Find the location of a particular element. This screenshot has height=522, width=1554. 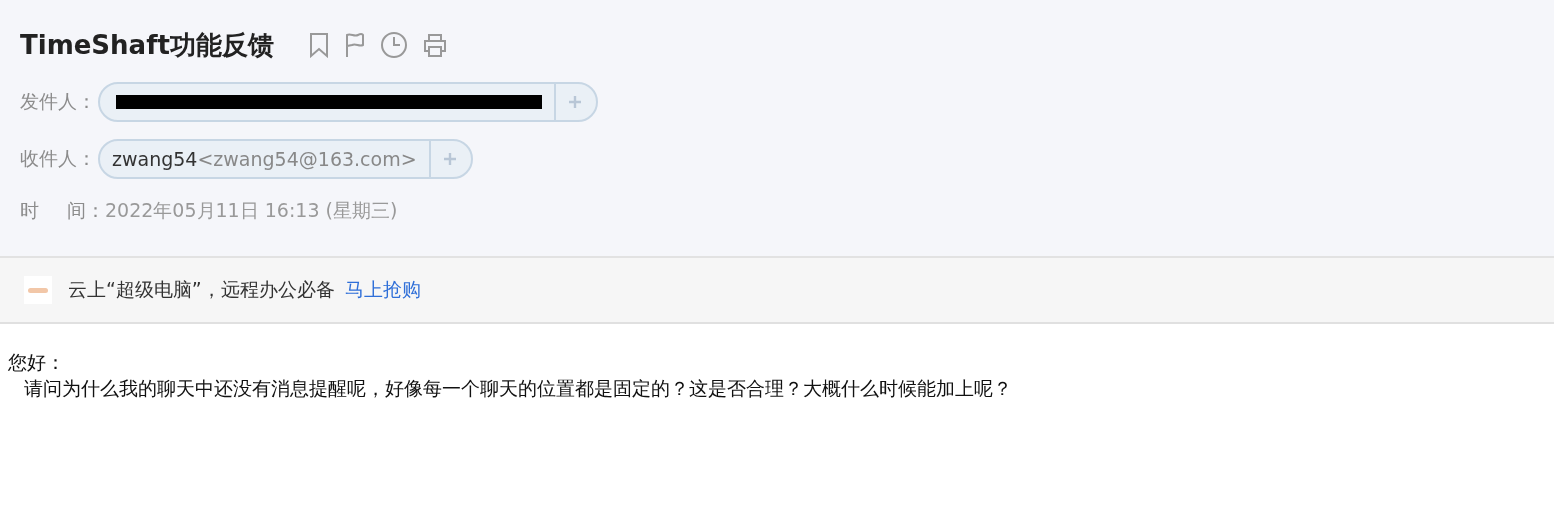

sender-chip is located at coordinates (348, 102).